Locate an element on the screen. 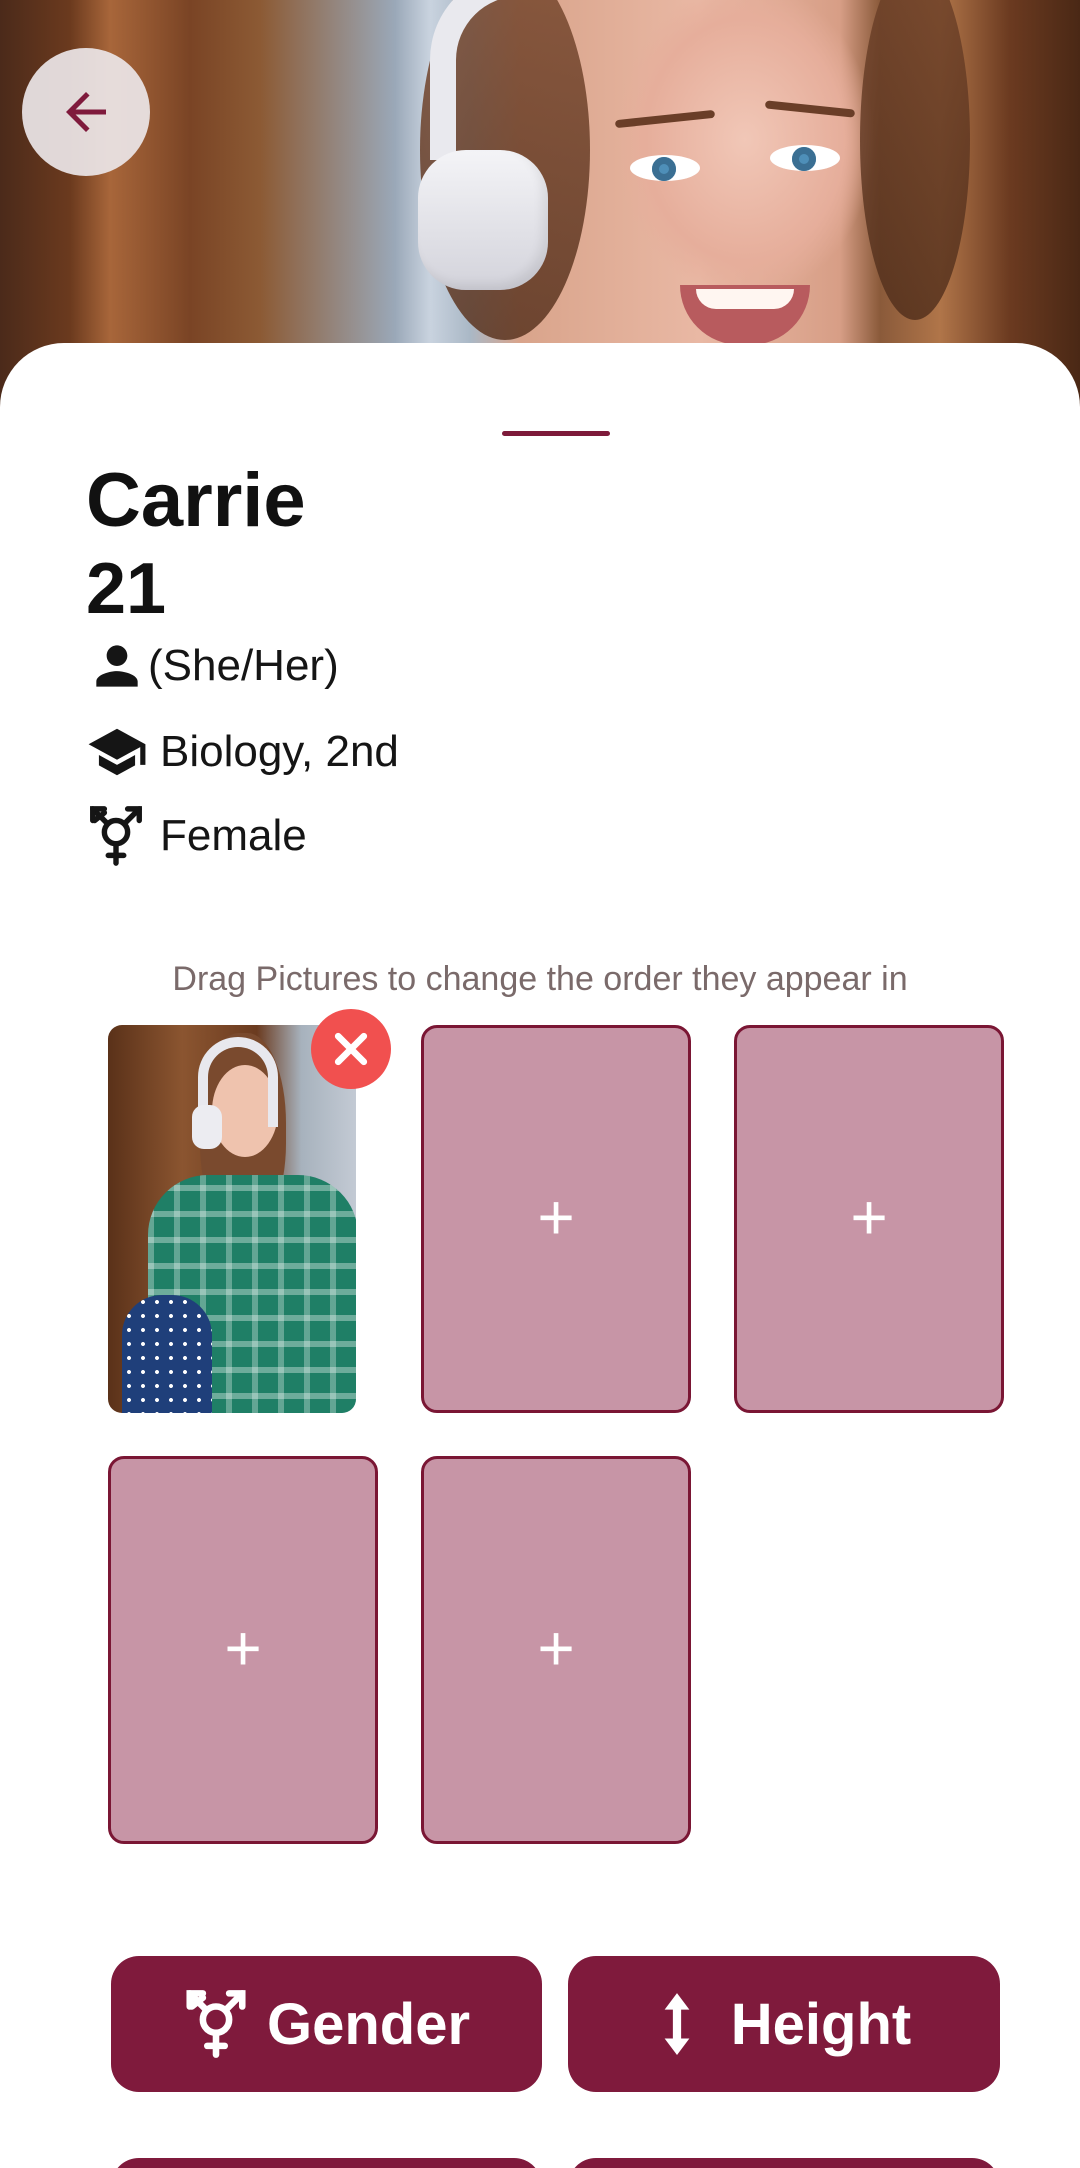 Image resolution: width=1080 pixels, height=2168 pixels. height-button-label: Height is located at coordinates (821, 2024).